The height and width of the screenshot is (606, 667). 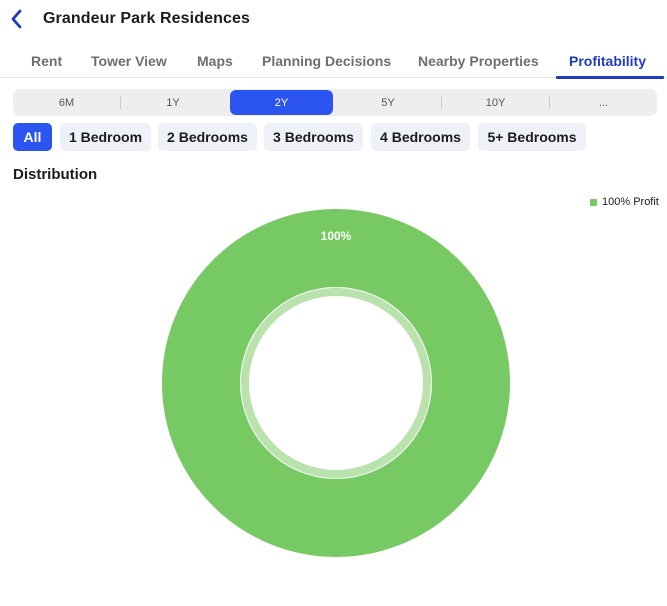 What do you see at coordinates (336, 236) in the screenshot?
I see `slice-data-label: 100%` at bounding box center [336, 236].